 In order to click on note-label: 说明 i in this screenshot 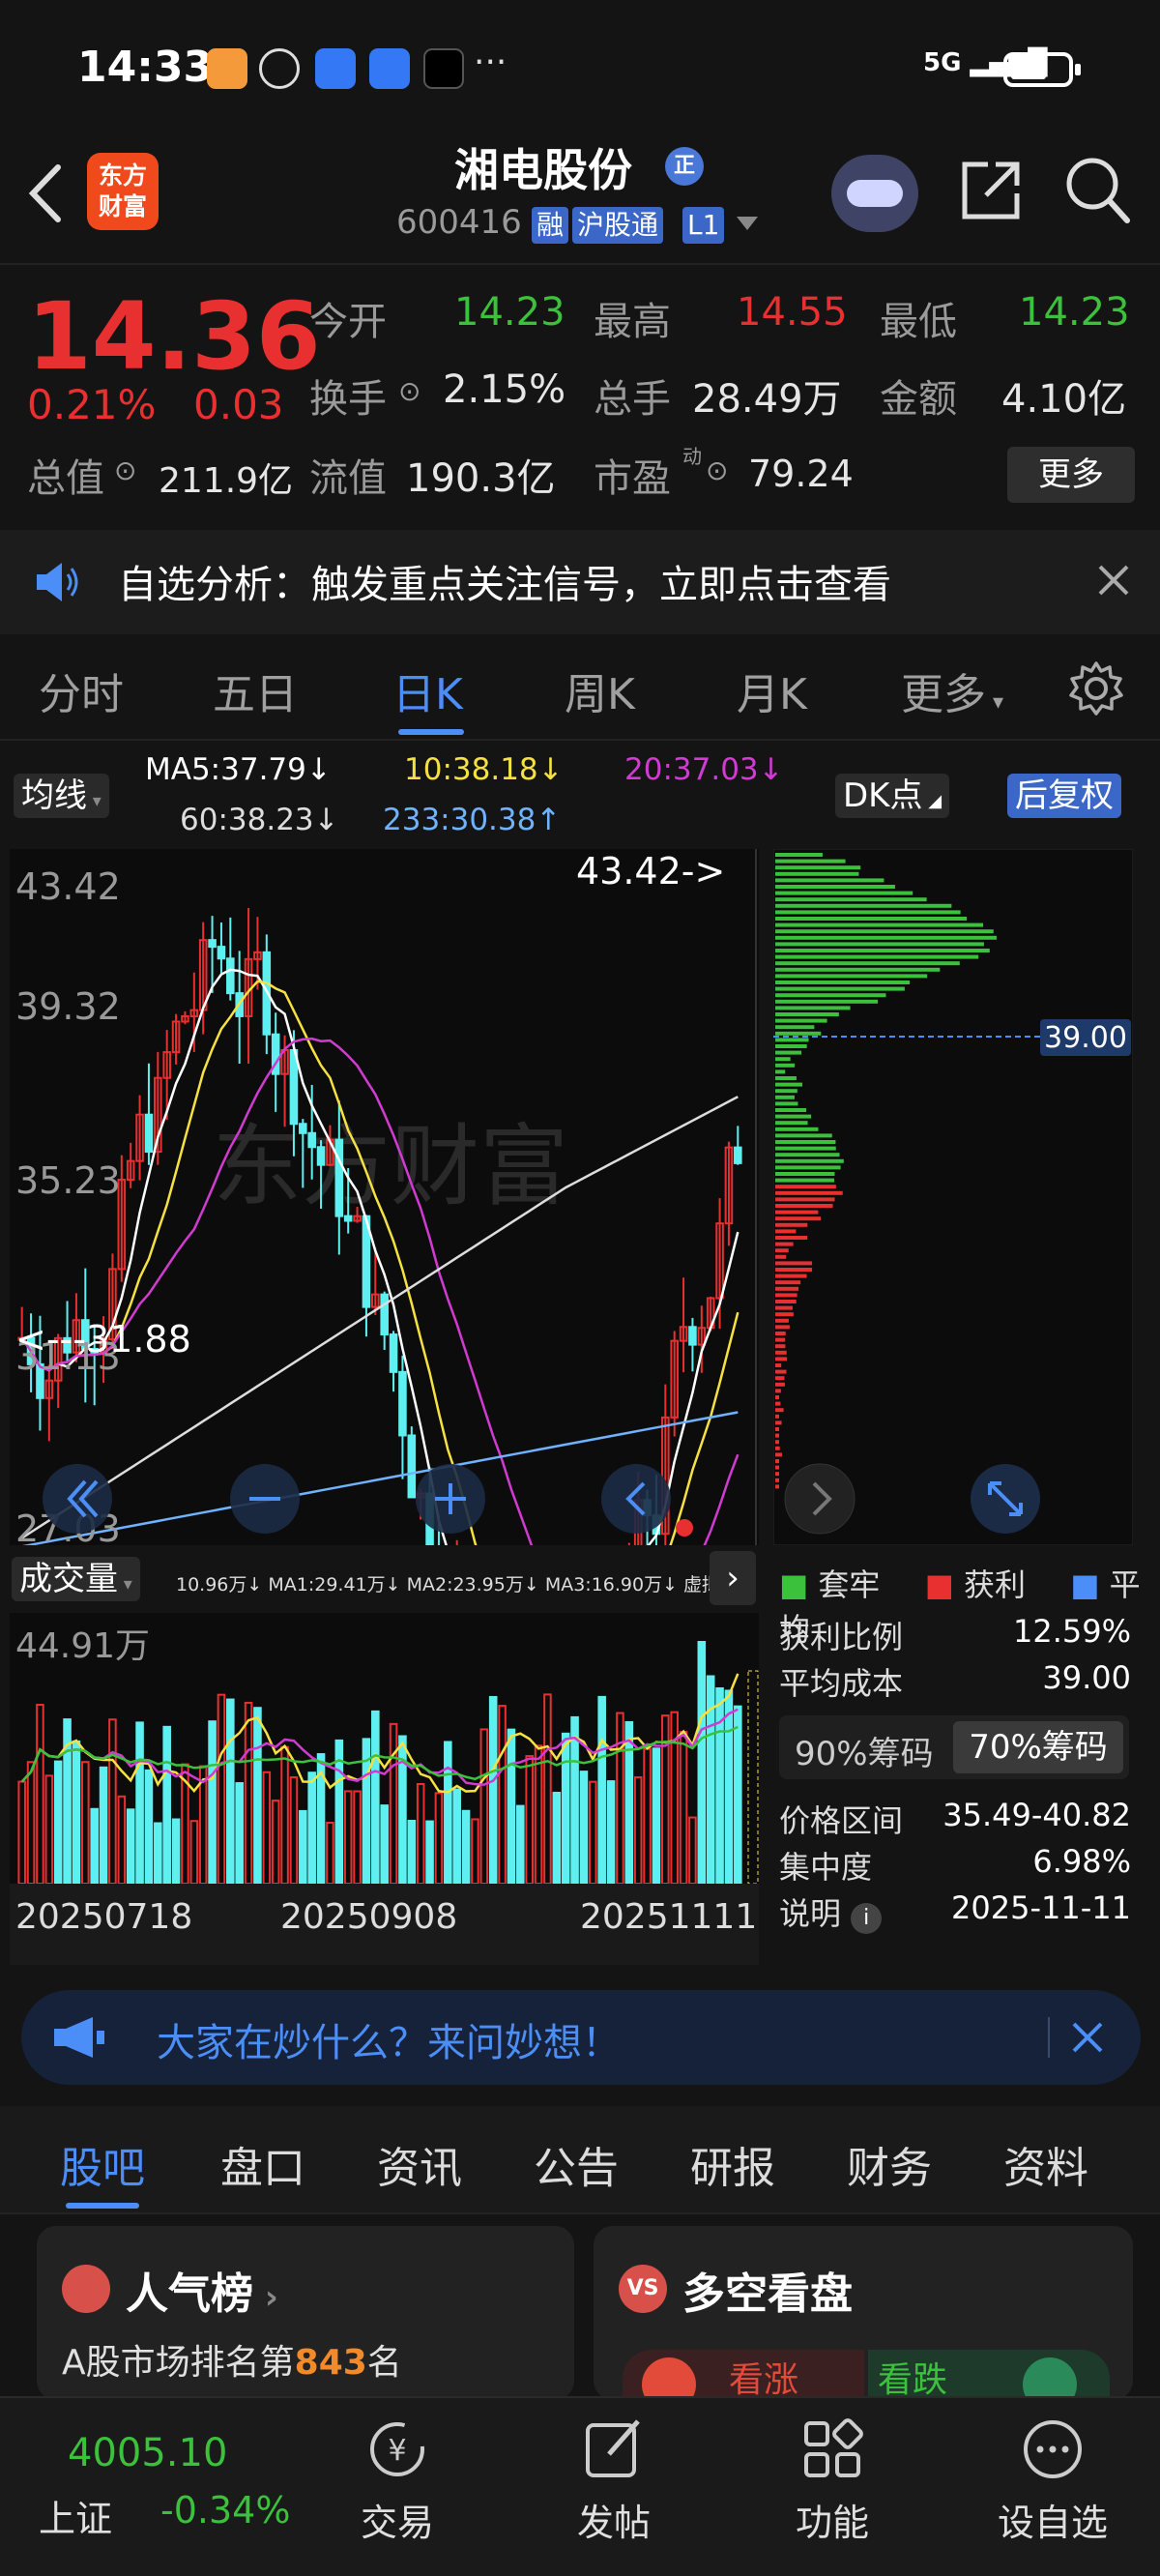, I will do `click(831, 1911)`.